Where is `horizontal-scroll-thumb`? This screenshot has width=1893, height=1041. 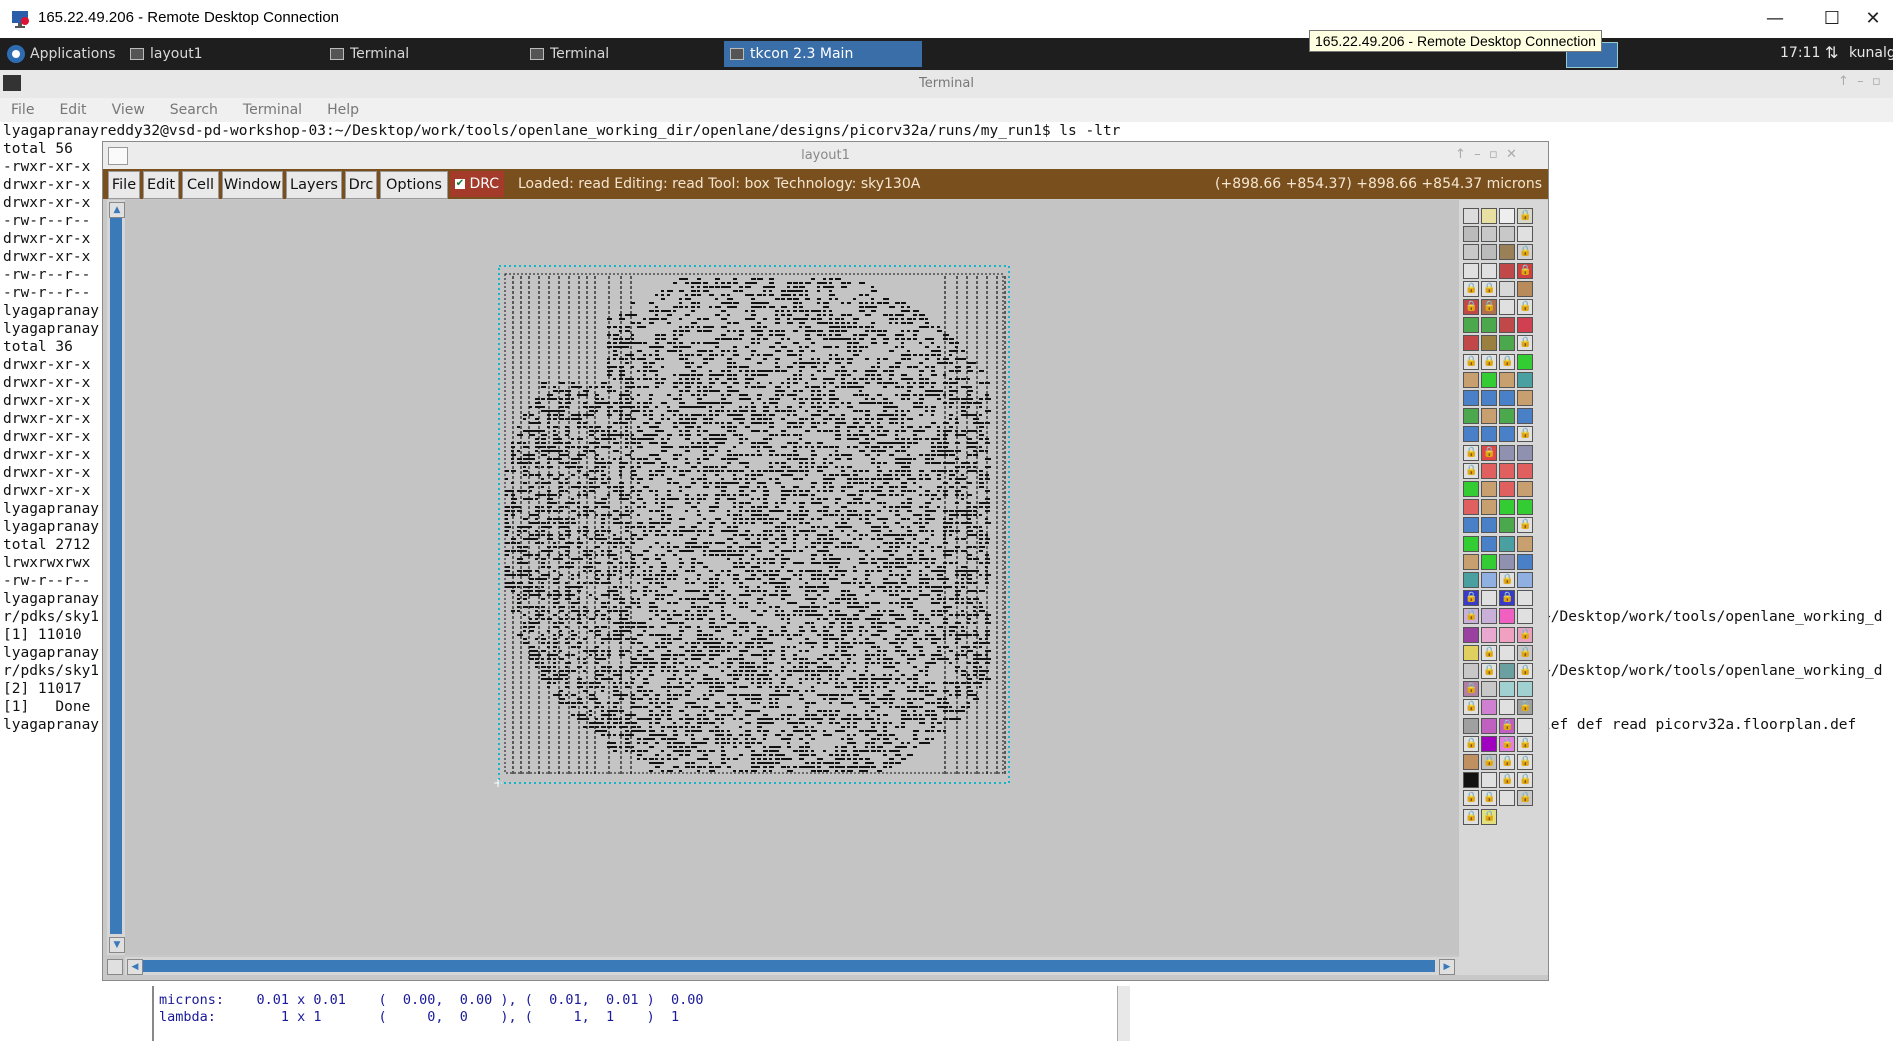 horizontal-scroll-thumb is located at coordinates (789, 966).